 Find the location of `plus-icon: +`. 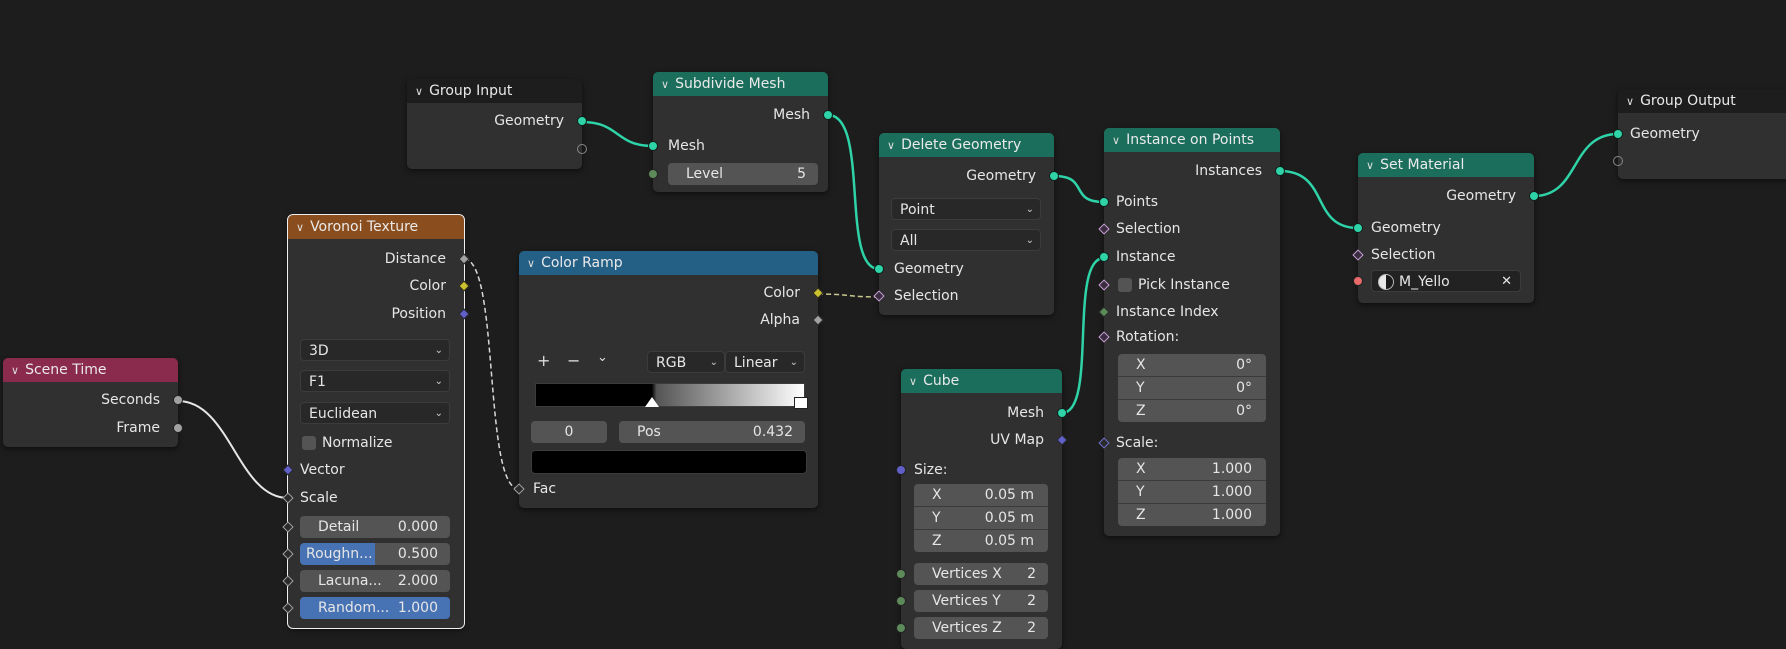

plus-icon: + is located at coordinates (543, 360).